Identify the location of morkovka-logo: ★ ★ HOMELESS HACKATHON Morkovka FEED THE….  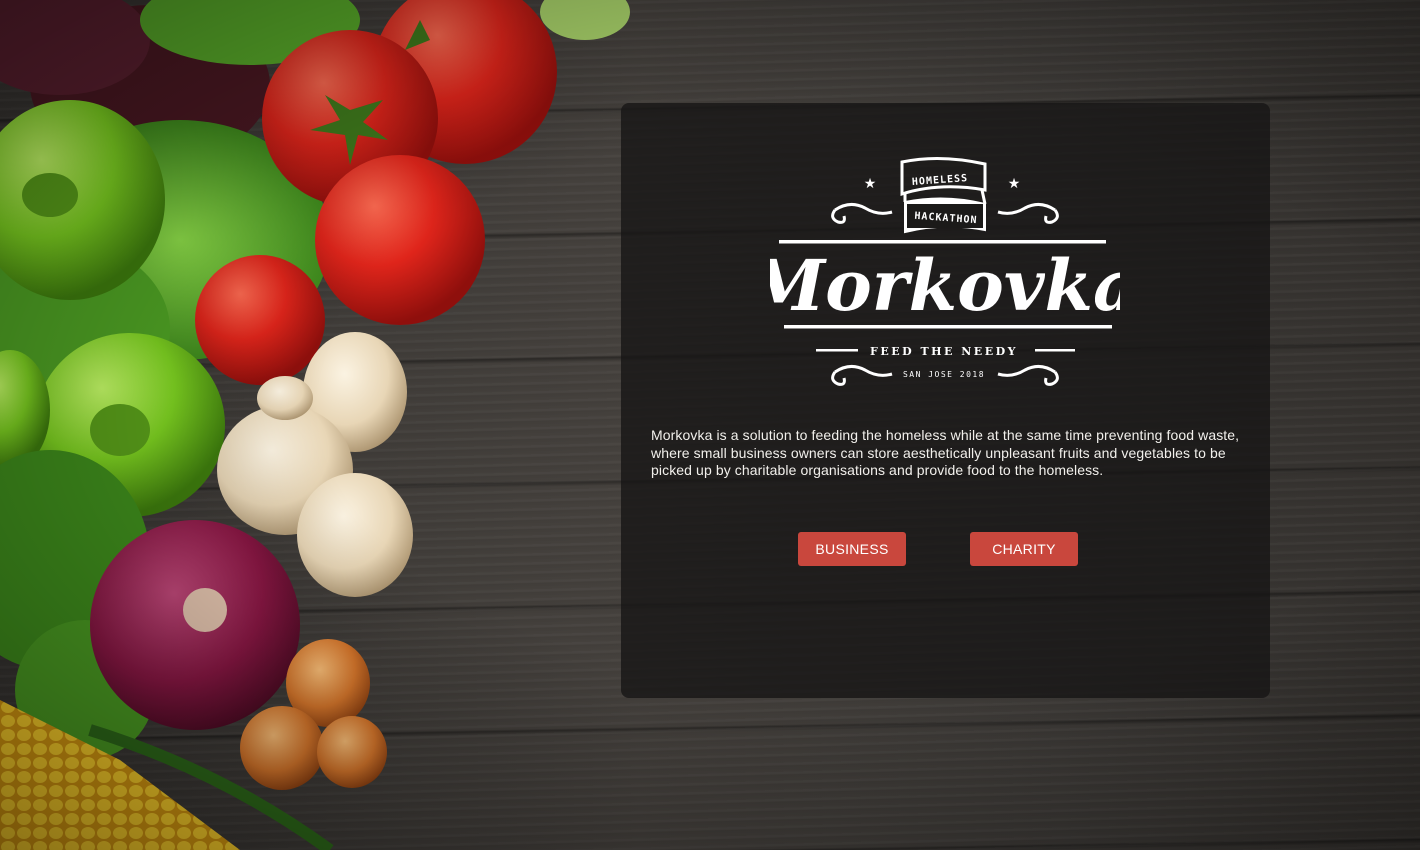
(945, 271).